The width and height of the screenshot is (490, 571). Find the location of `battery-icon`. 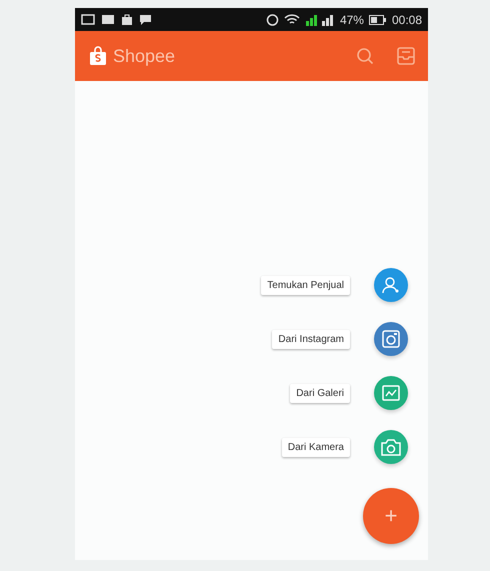

battery-icon is located at coordinates (377, 19).